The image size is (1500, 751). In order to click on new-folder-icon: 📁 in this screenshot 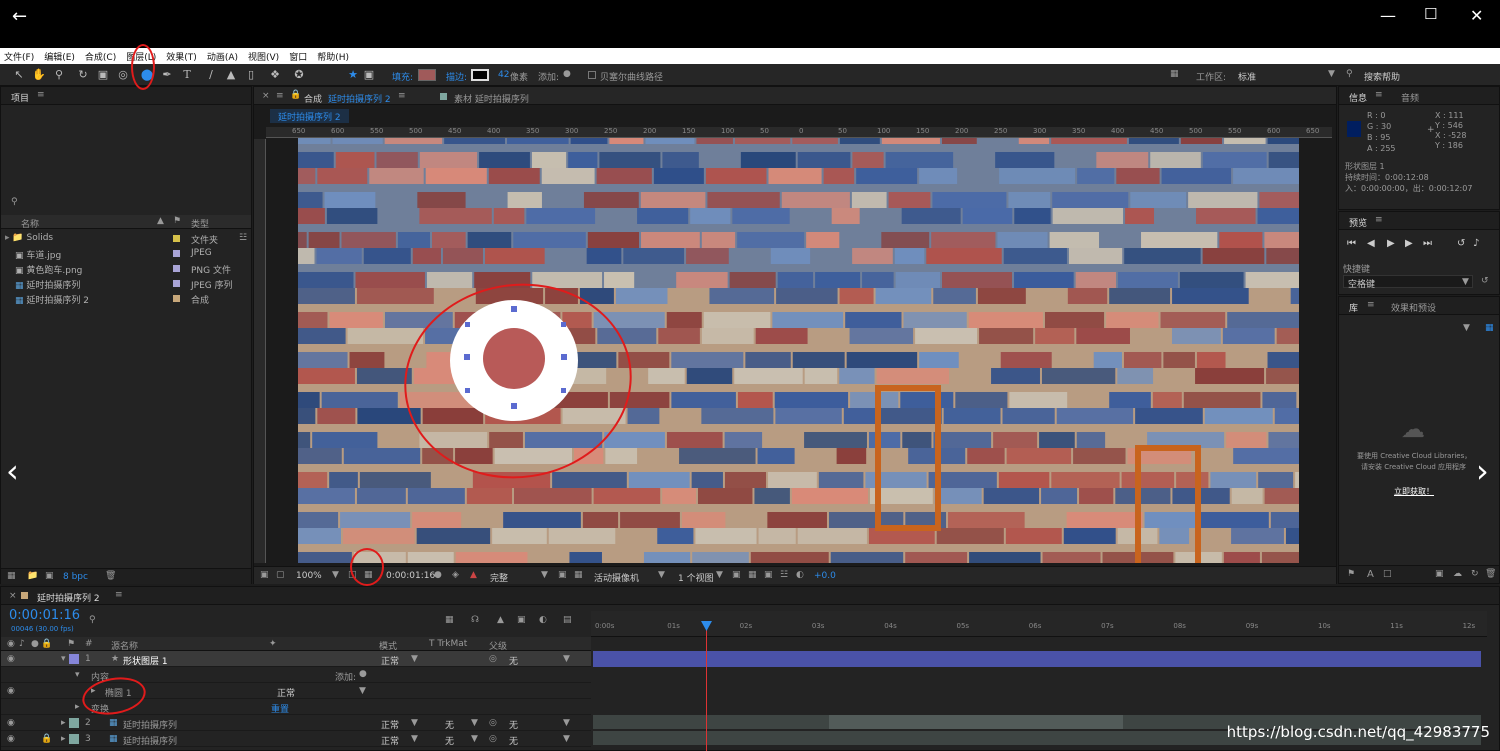, I will do `click(32, 576)`.